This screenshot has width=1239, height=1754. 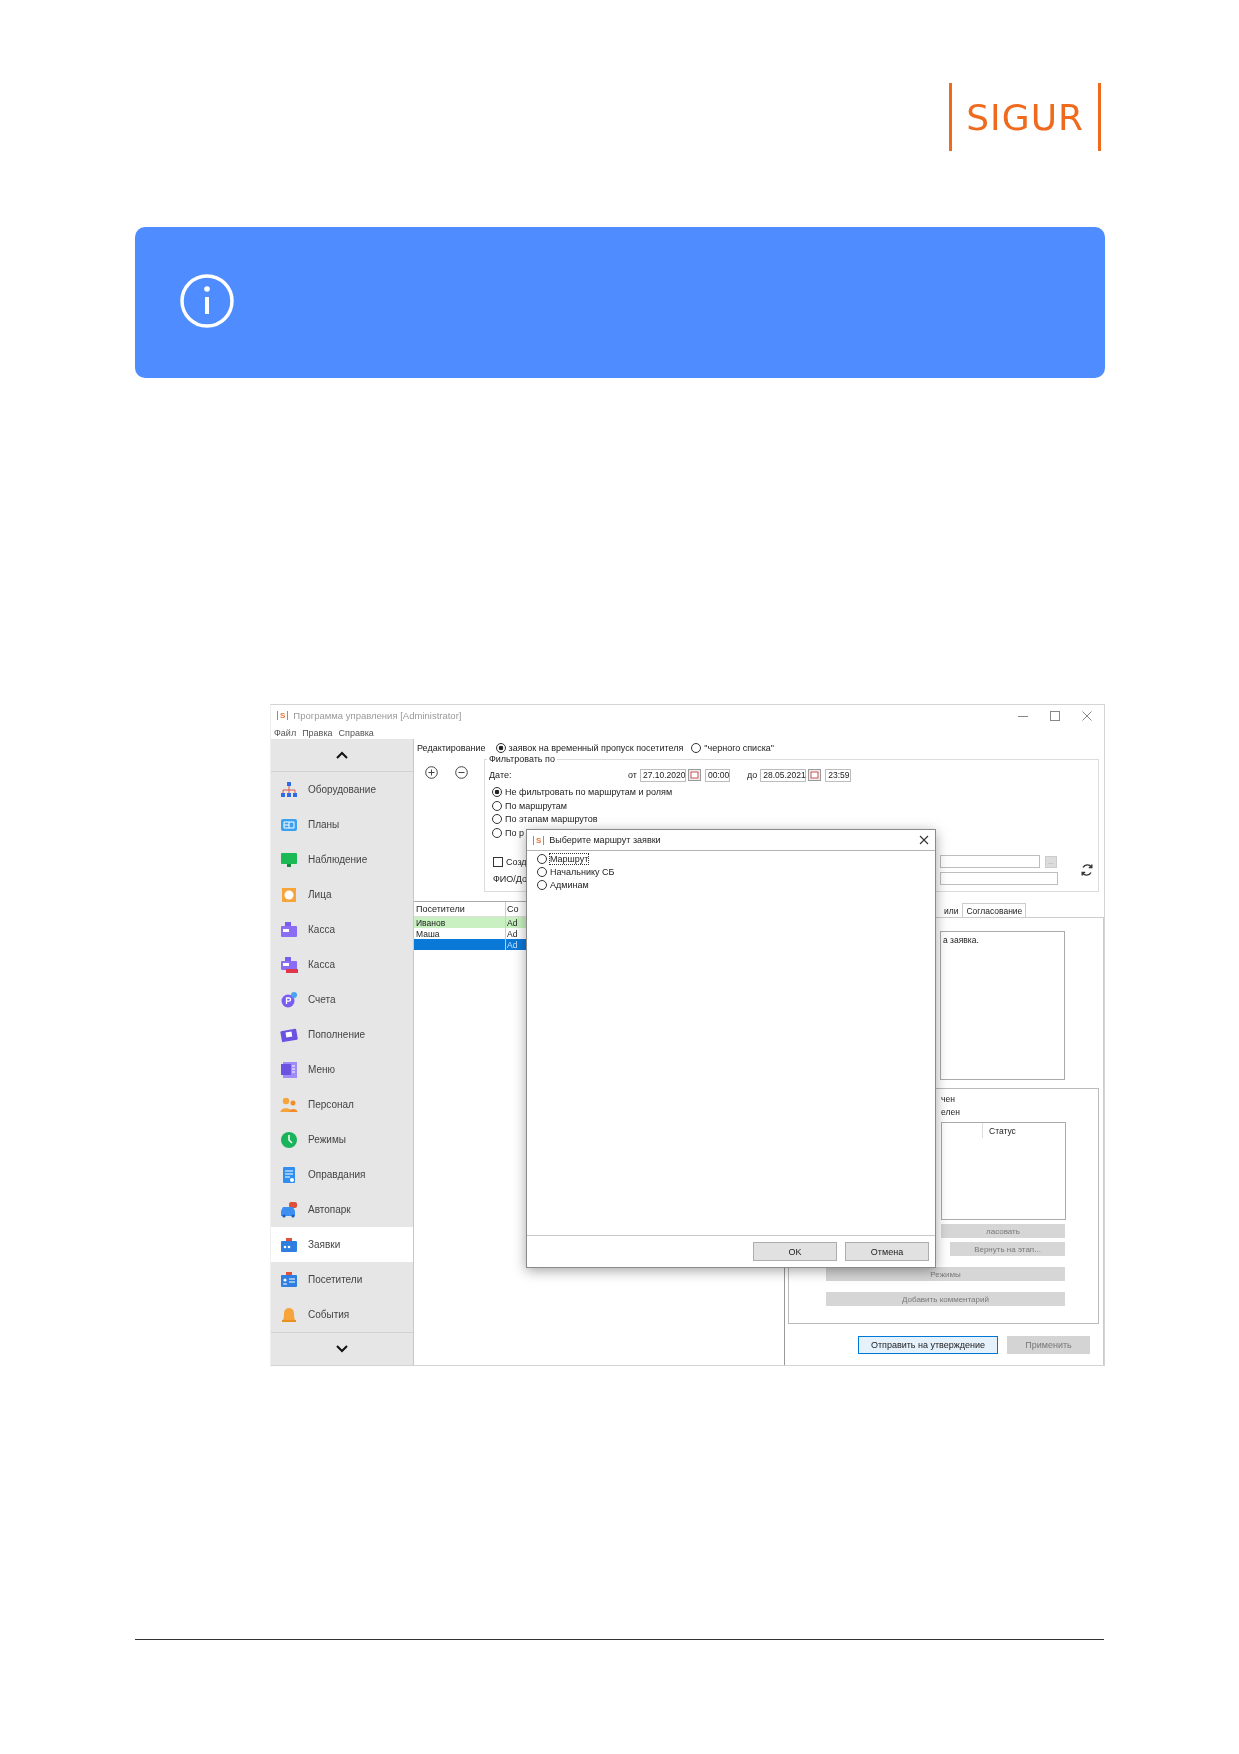 What do you see at coordinates (662, 775) in the screenshot?
I see `date-field: 27.10.2020` at bounding box center [662, 775].